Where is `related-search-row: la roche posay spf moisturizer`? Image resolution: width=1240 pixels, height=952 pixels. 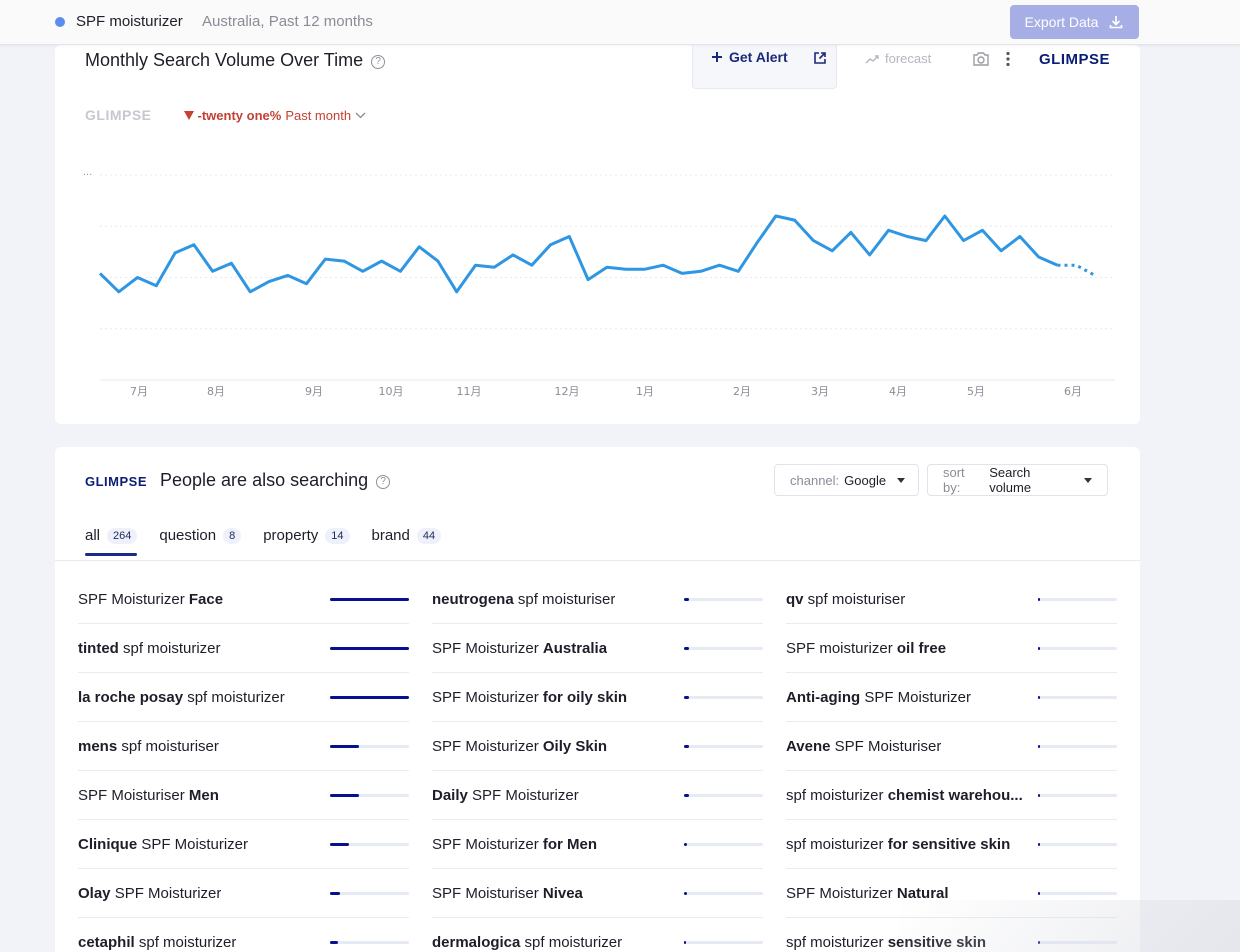
related-search-row: la roche posay spf moisturizer is located at coordinates (243, 697).